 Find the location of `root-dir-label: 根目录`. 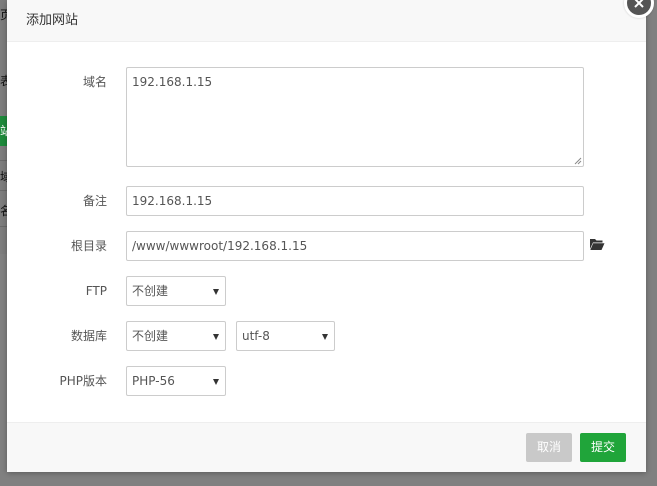

root-dir-label: 根目录 is located at coordinates (88, 246).